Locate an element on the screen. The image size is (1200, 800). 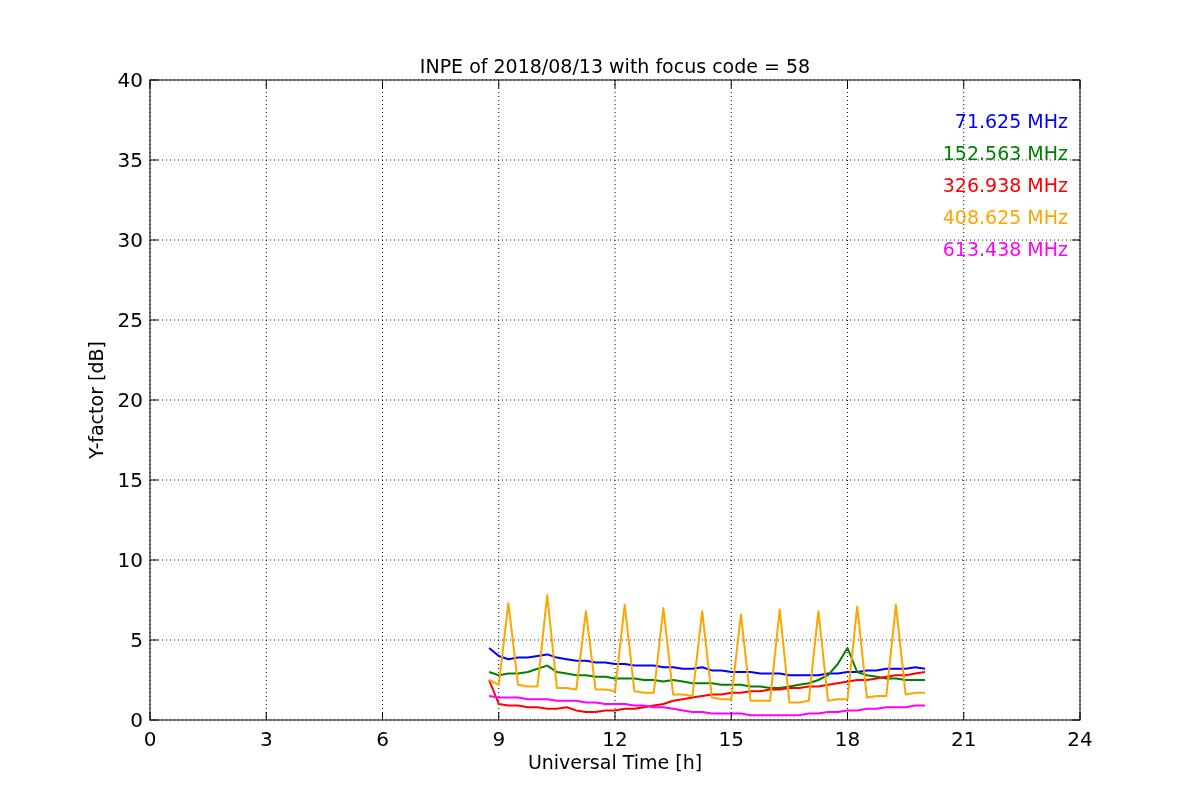
y-axis-label: Y-factor [dB] is located at coordinates (96, 400).